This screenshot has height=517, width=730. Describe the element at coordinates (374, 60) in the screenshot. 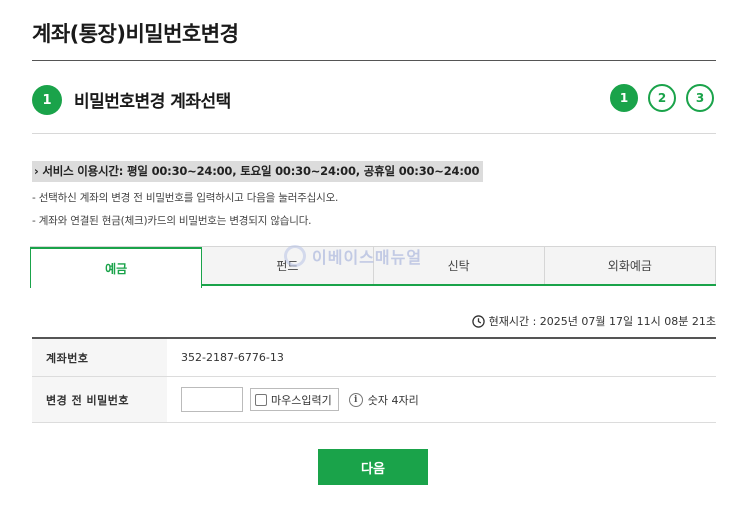

I see `title-divider` at that location.